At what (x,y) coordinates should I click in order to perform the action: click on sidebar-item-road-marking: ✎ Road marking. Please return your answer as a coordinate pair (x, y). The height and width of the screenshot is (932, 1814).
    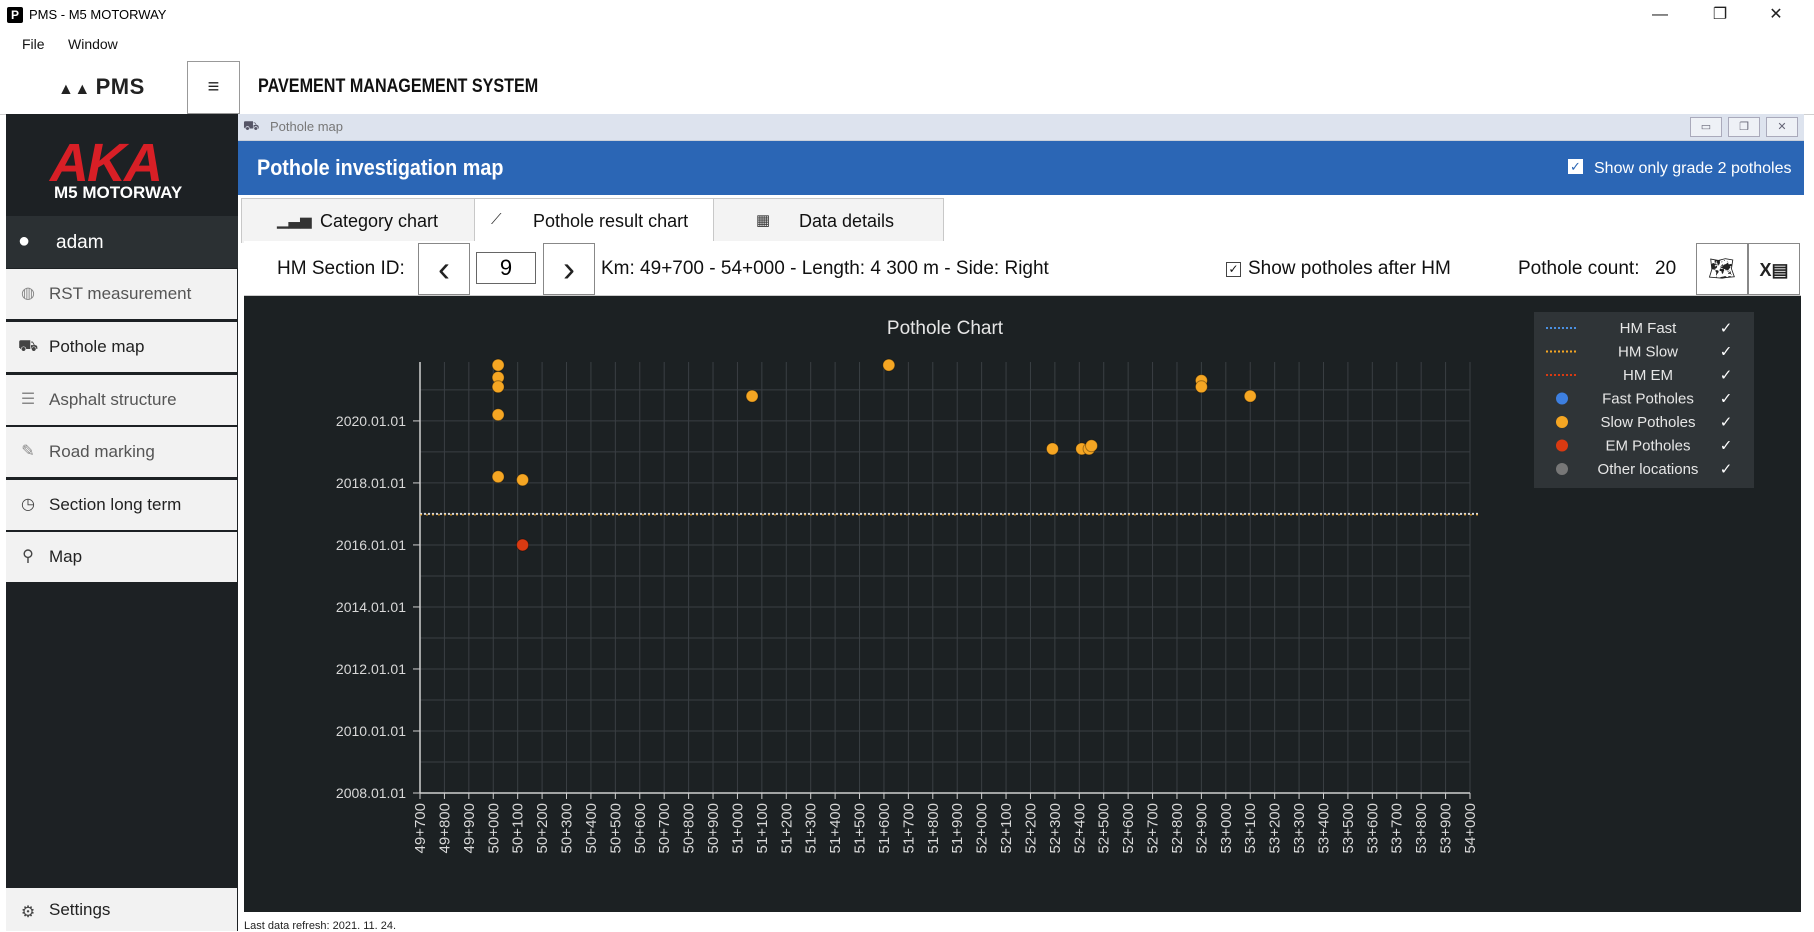
    Looking at the image, I should click on (121, 453).